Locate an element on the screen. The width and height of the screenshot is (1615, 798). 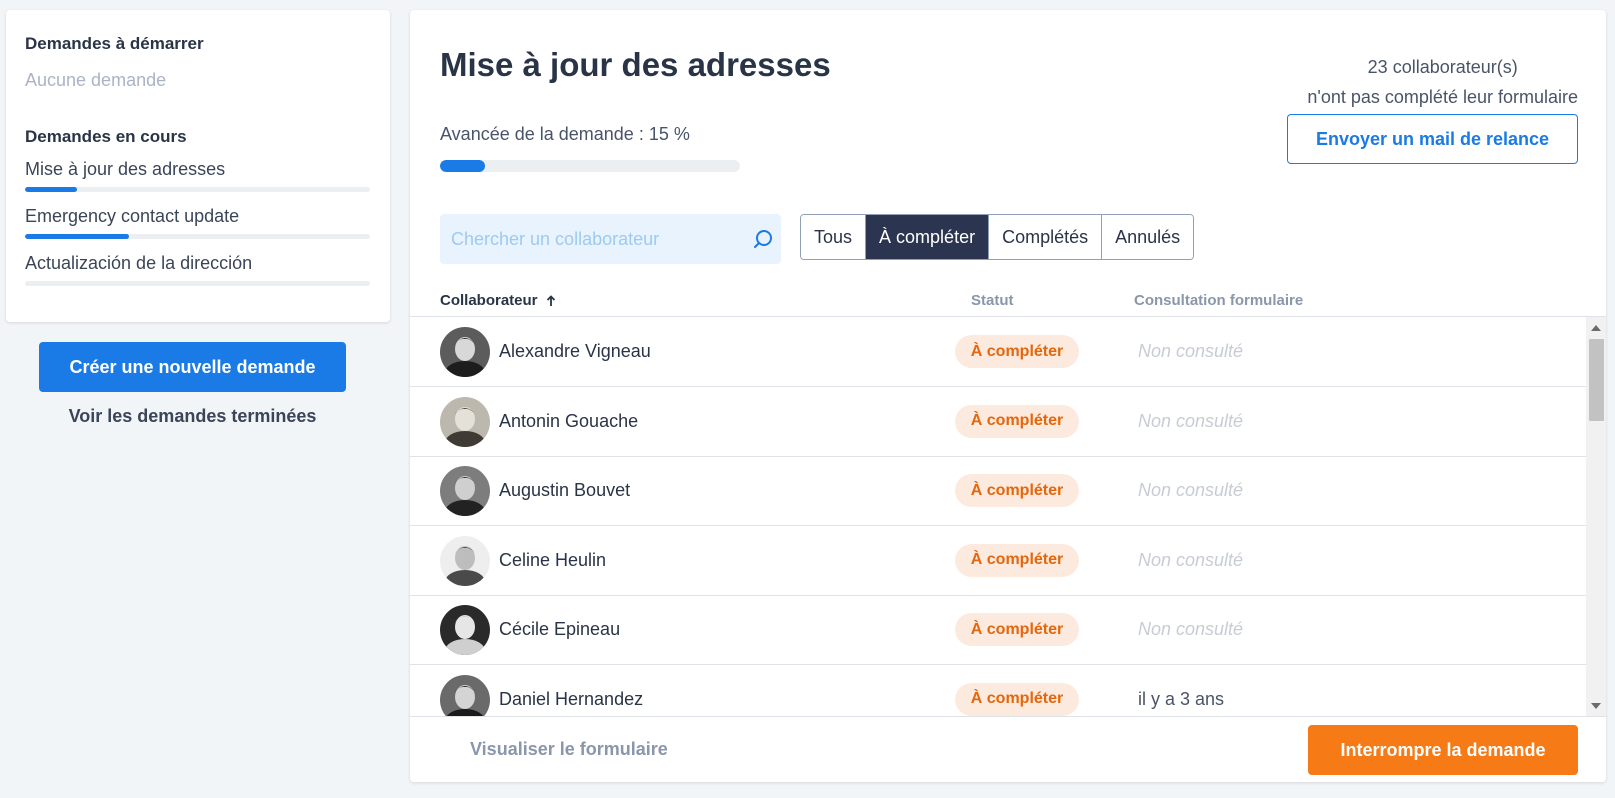
sidebar-request-item: Actualización de la dirección is located at coordinates (197, 269).